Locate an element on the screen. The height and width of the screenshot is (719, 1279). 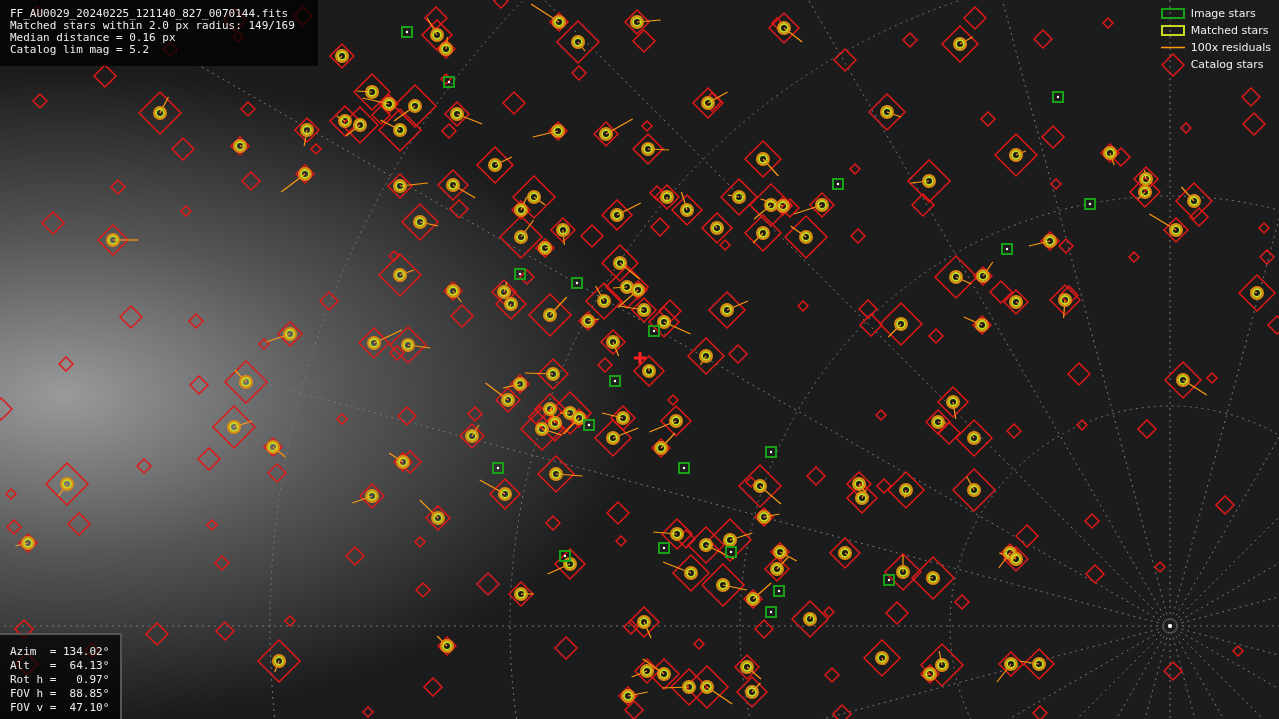
info-line: FF_AU0029_20240225_121140_827_0070144.fits is located at coordinates (150, 14).